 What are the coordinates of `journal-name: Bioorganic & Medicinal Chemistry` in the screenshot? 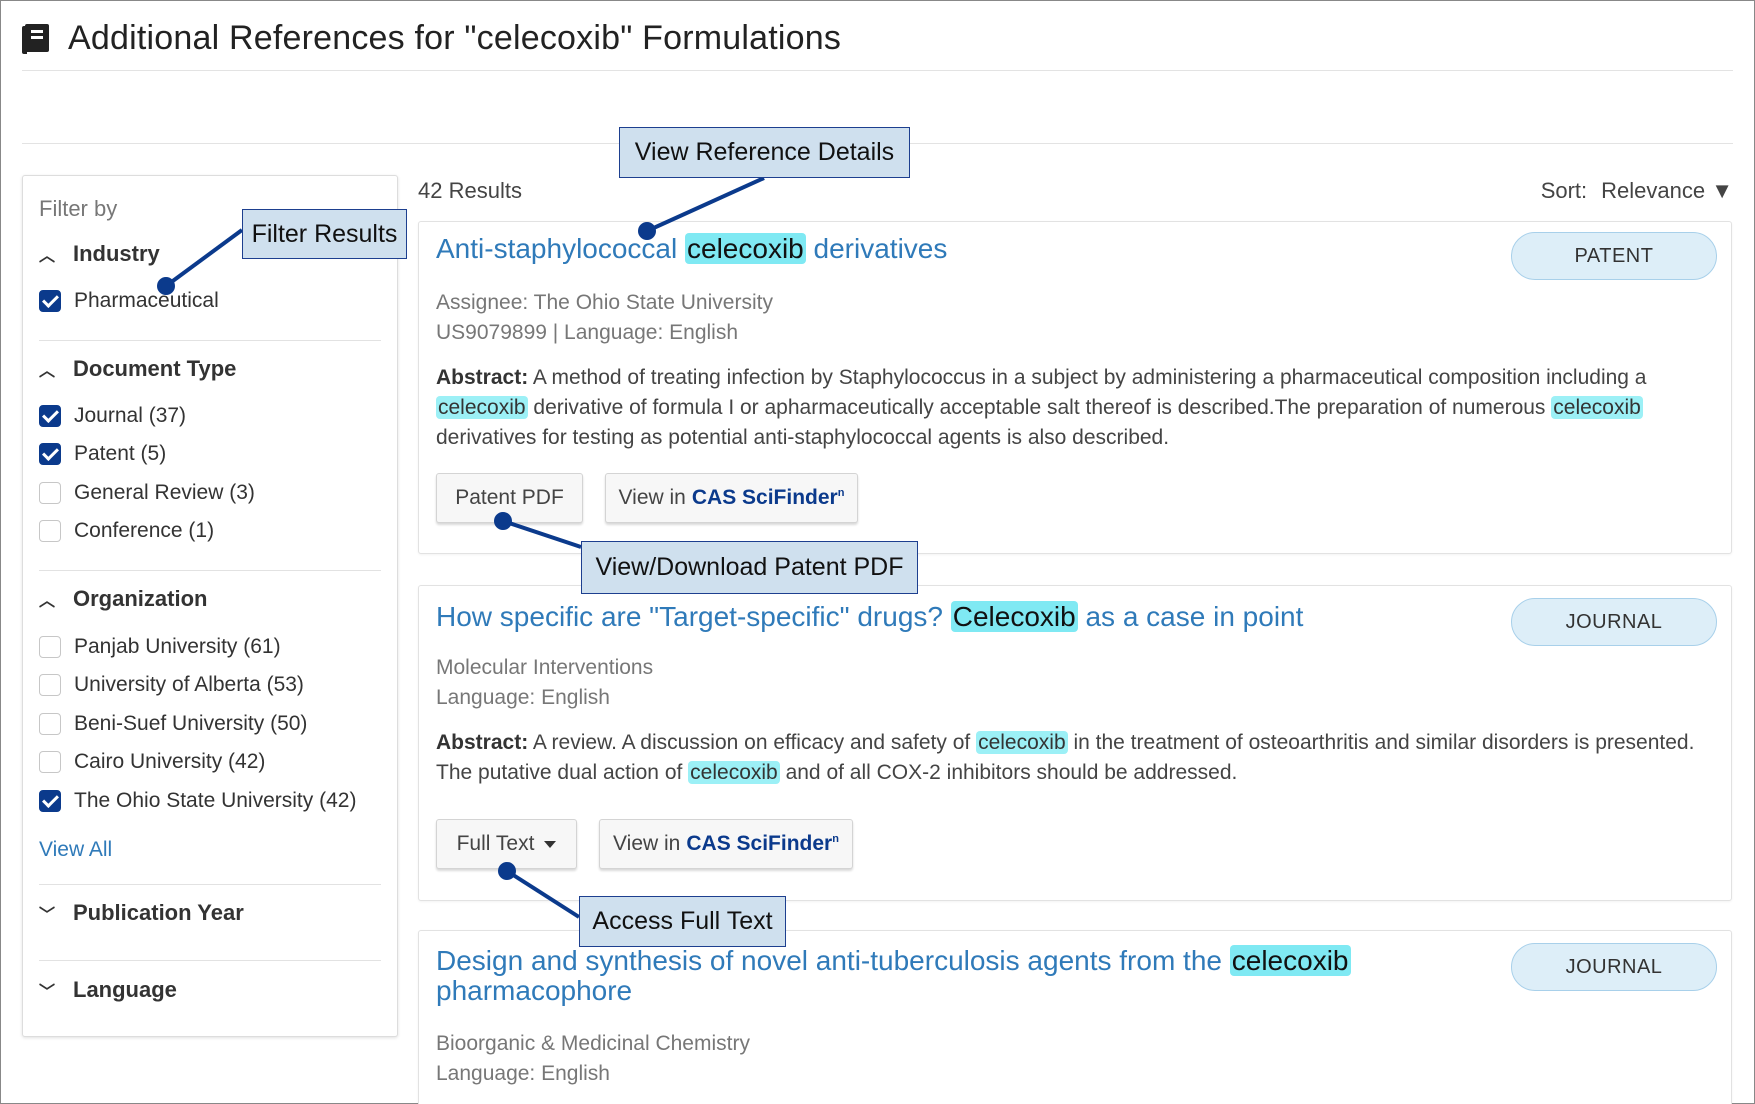 It's located at (593, 1043).